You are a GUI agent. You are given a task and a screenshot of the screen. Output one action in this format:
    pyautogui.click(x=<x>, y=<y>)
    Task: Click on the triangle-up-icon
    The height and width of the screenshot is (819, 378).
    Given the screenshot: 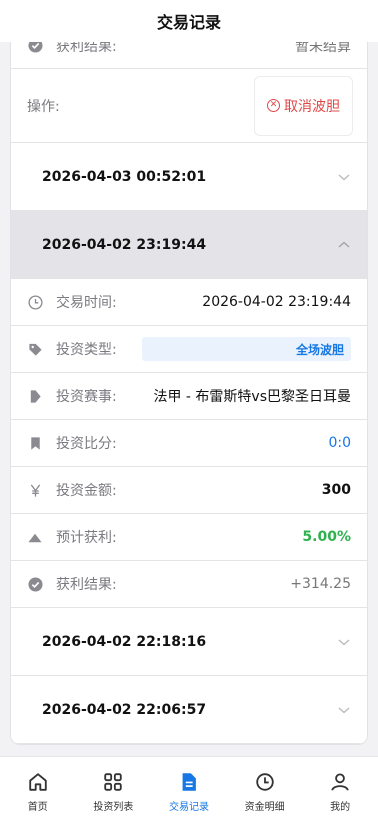 What is the action you would take?
    pyautogui.click(x=35, y=537)
    